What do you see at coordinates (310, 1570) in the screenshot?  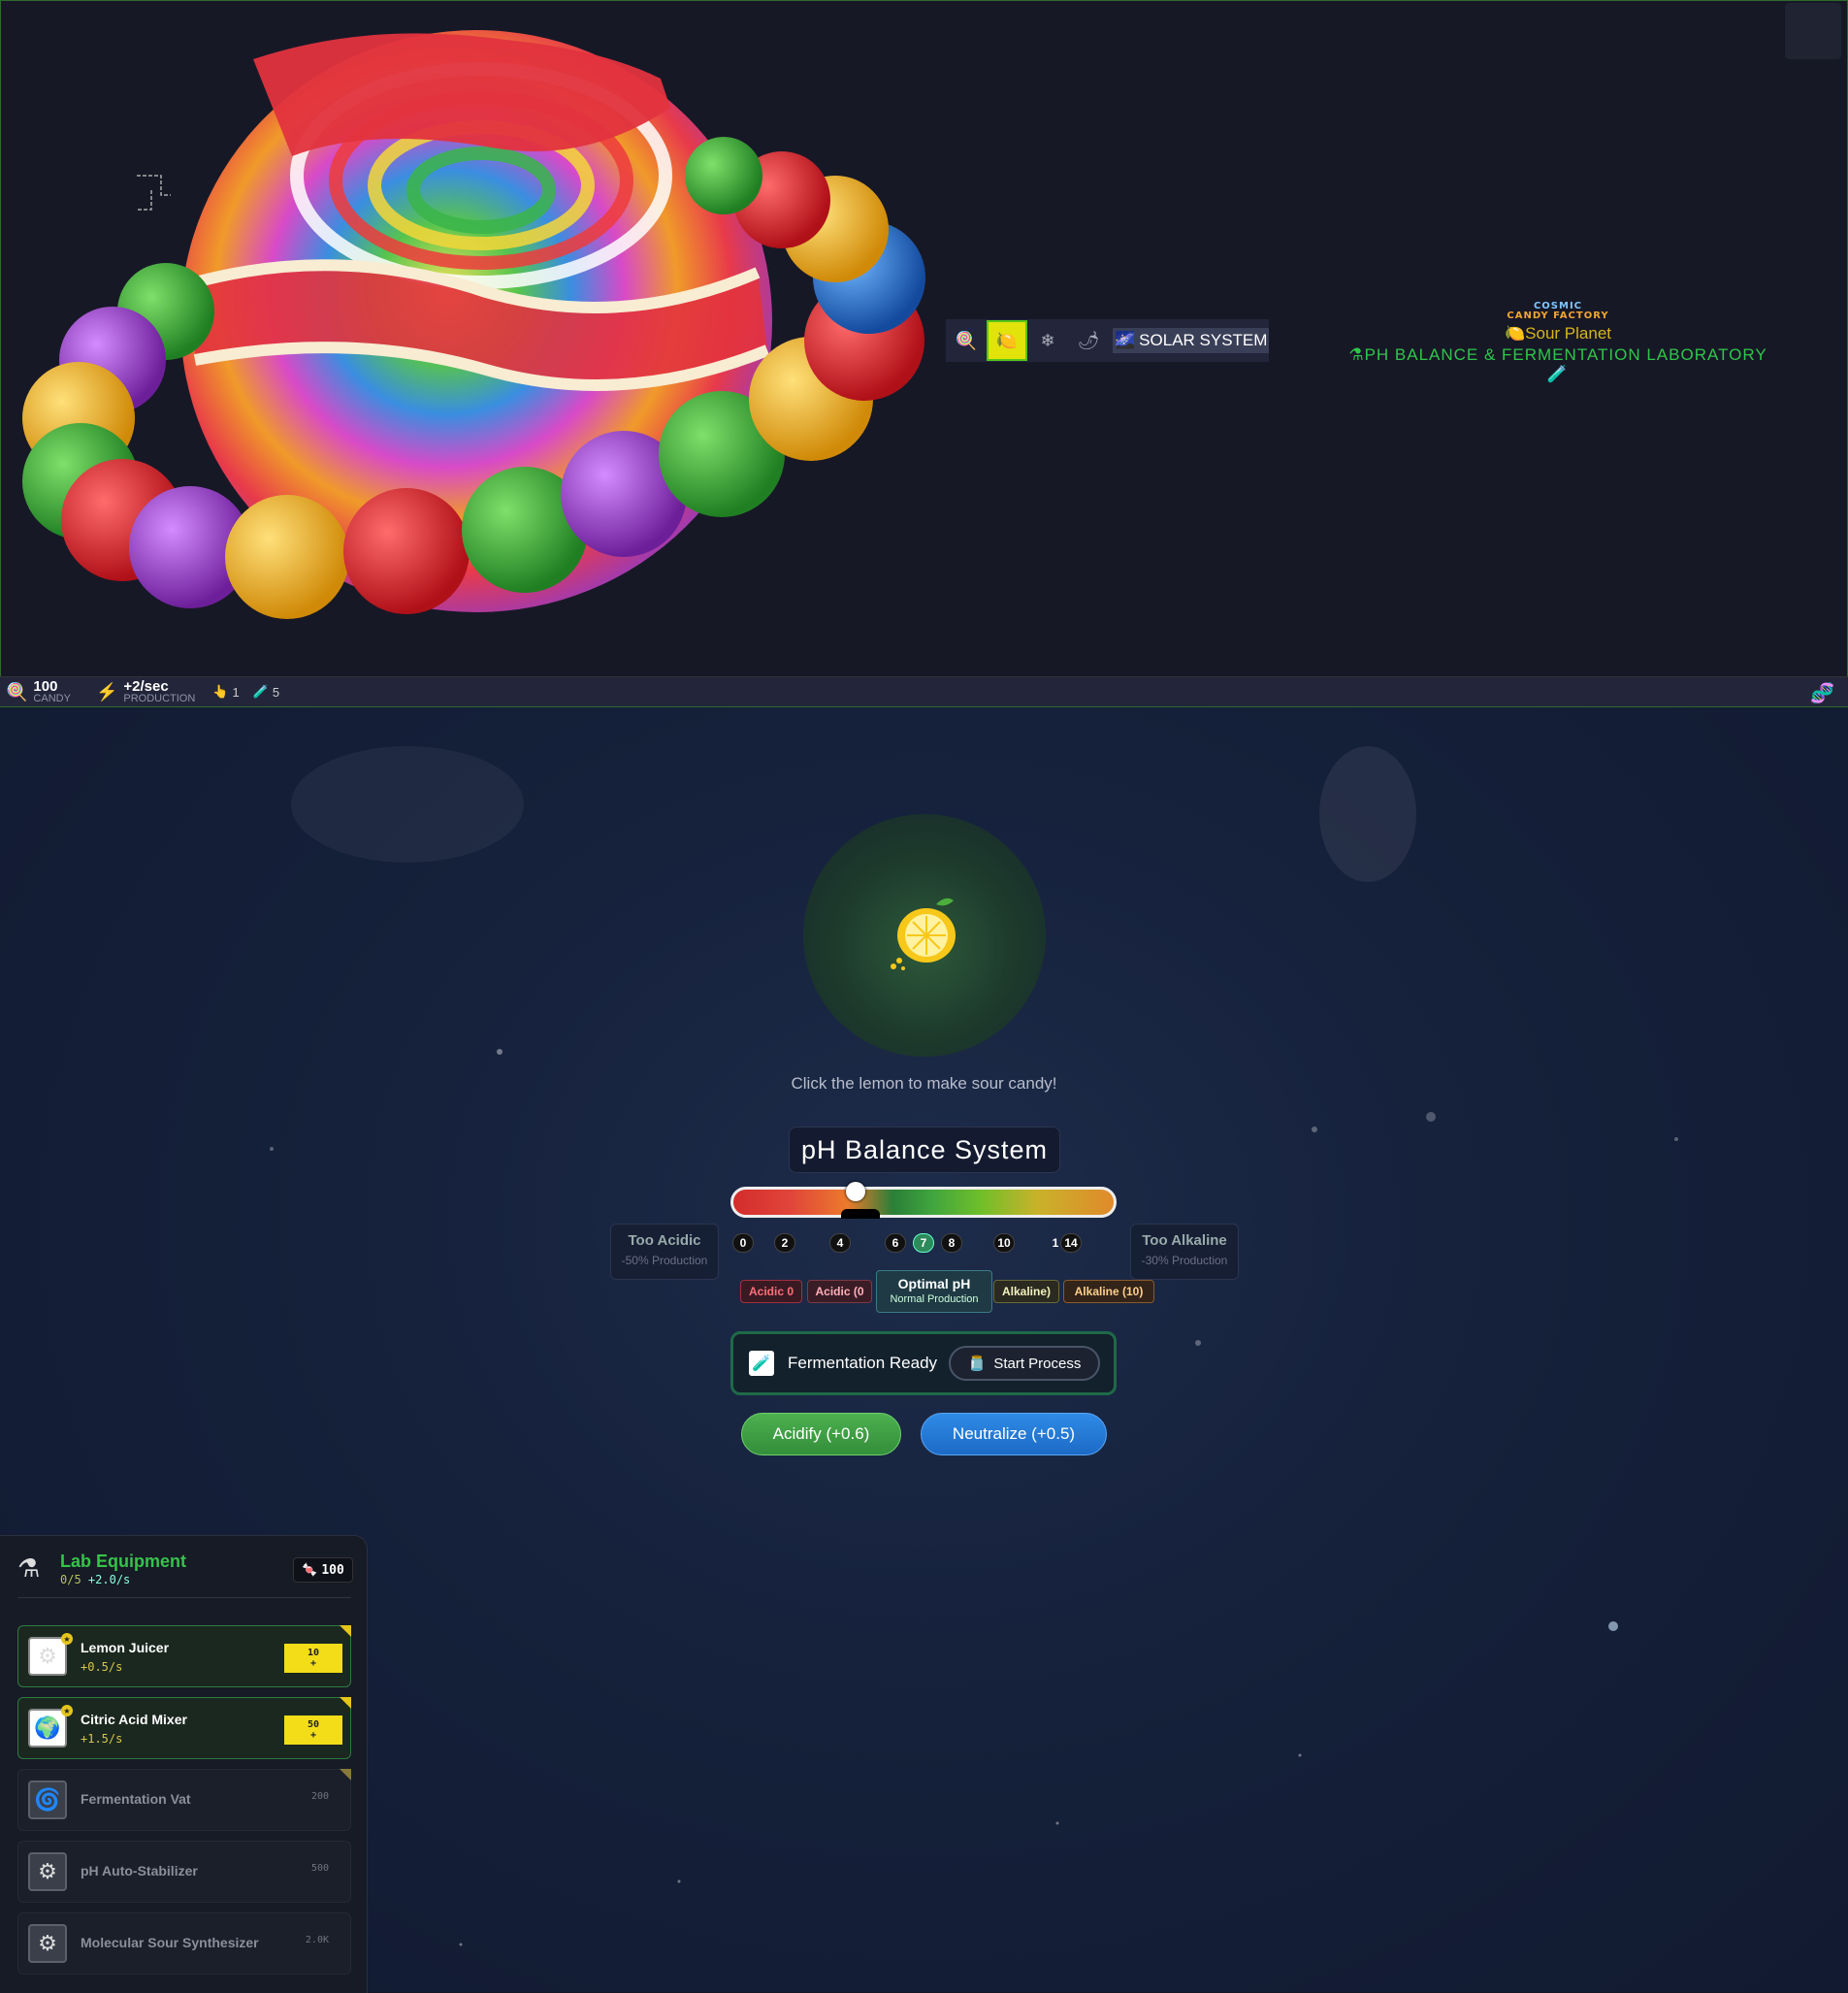 I see `candy-icon: 🍬` at bounding box center [310, 1570].